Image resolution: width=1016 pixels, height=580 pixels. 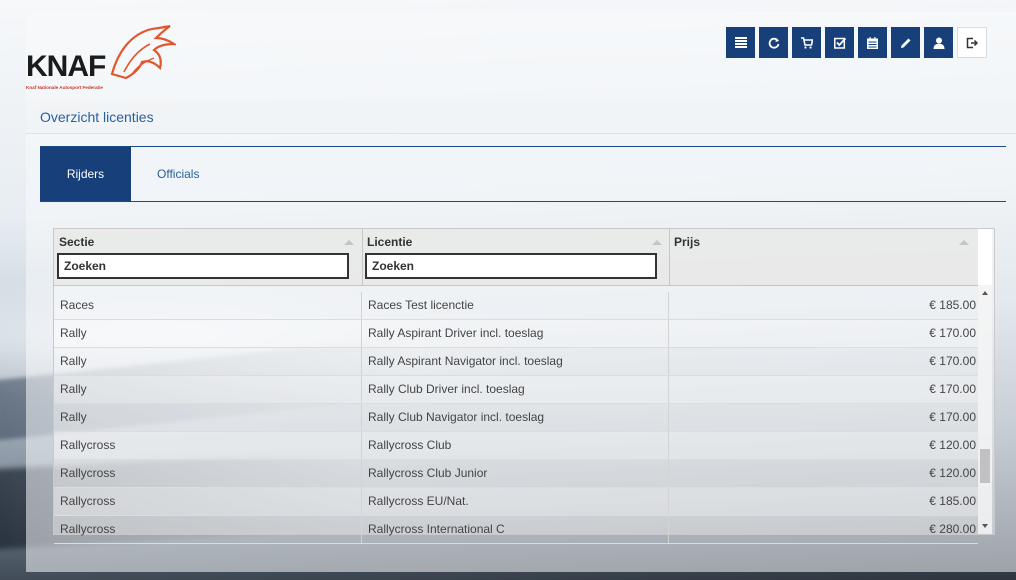 I want to click on cell-licentie: Rally Aspirant Driver incl. toeslag, so click(x=515, y=333).